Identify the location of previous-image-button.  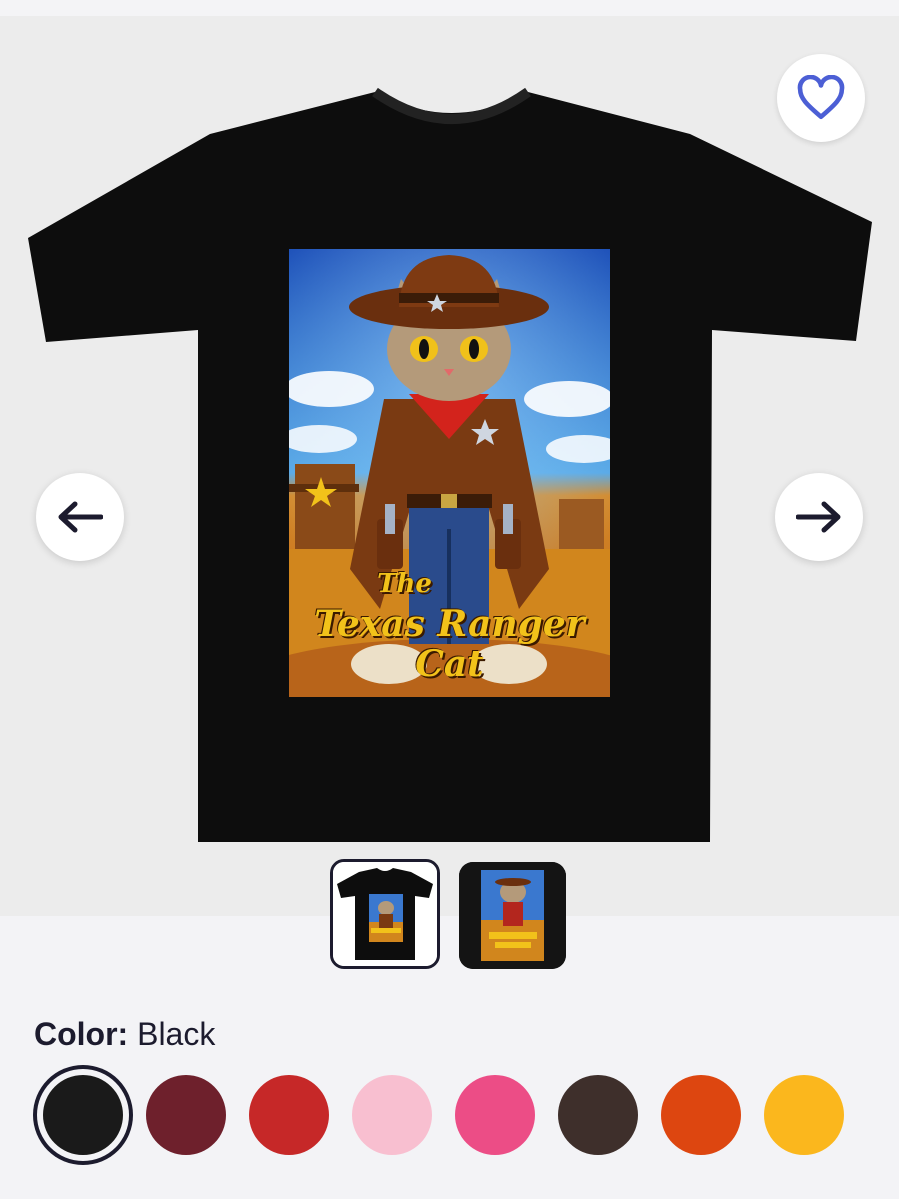
(80, 517).